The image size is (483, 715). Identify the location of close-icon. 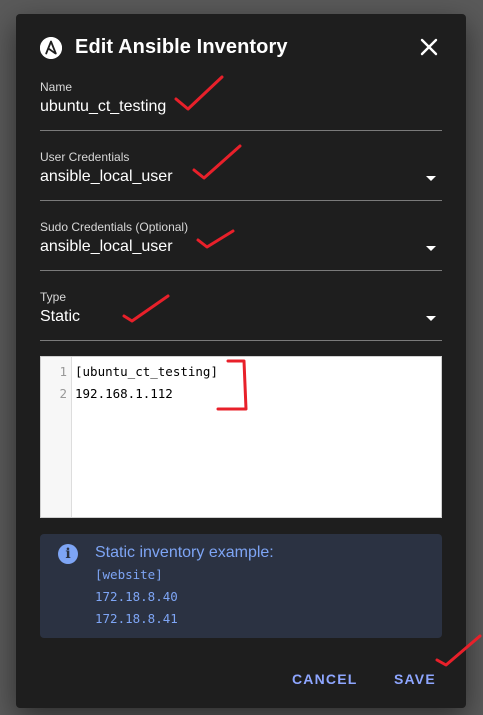
(429, 47).